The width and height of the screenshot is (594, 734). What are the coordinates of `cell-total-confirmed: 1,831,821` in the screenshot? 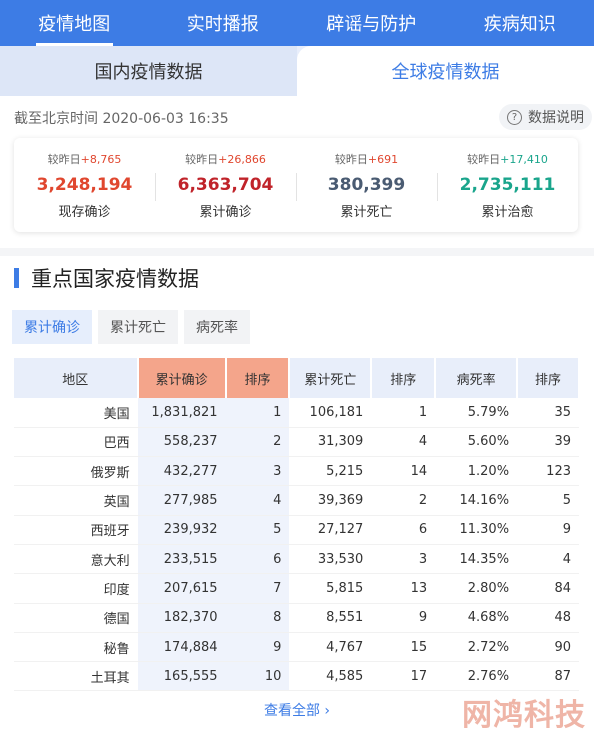 It's located at (182, 412).